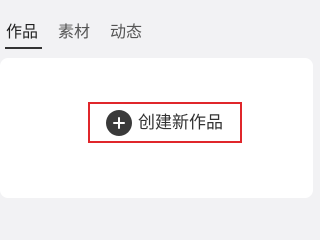 The height and width of the screenshot is (240, 320). Describe the element at coordinates (23, 34) in the screenshot. I see `tab-works: 作品` at that location.